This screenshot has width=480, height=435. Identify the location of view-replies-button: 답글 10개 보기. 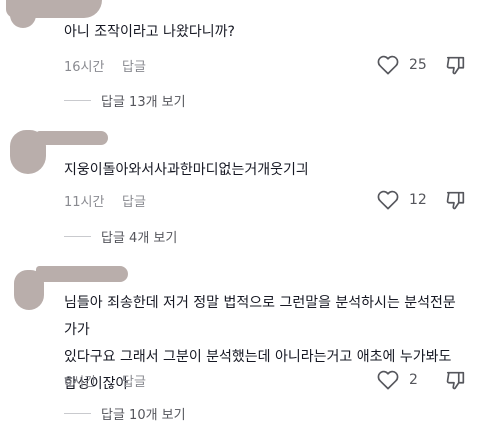
(125, 413).